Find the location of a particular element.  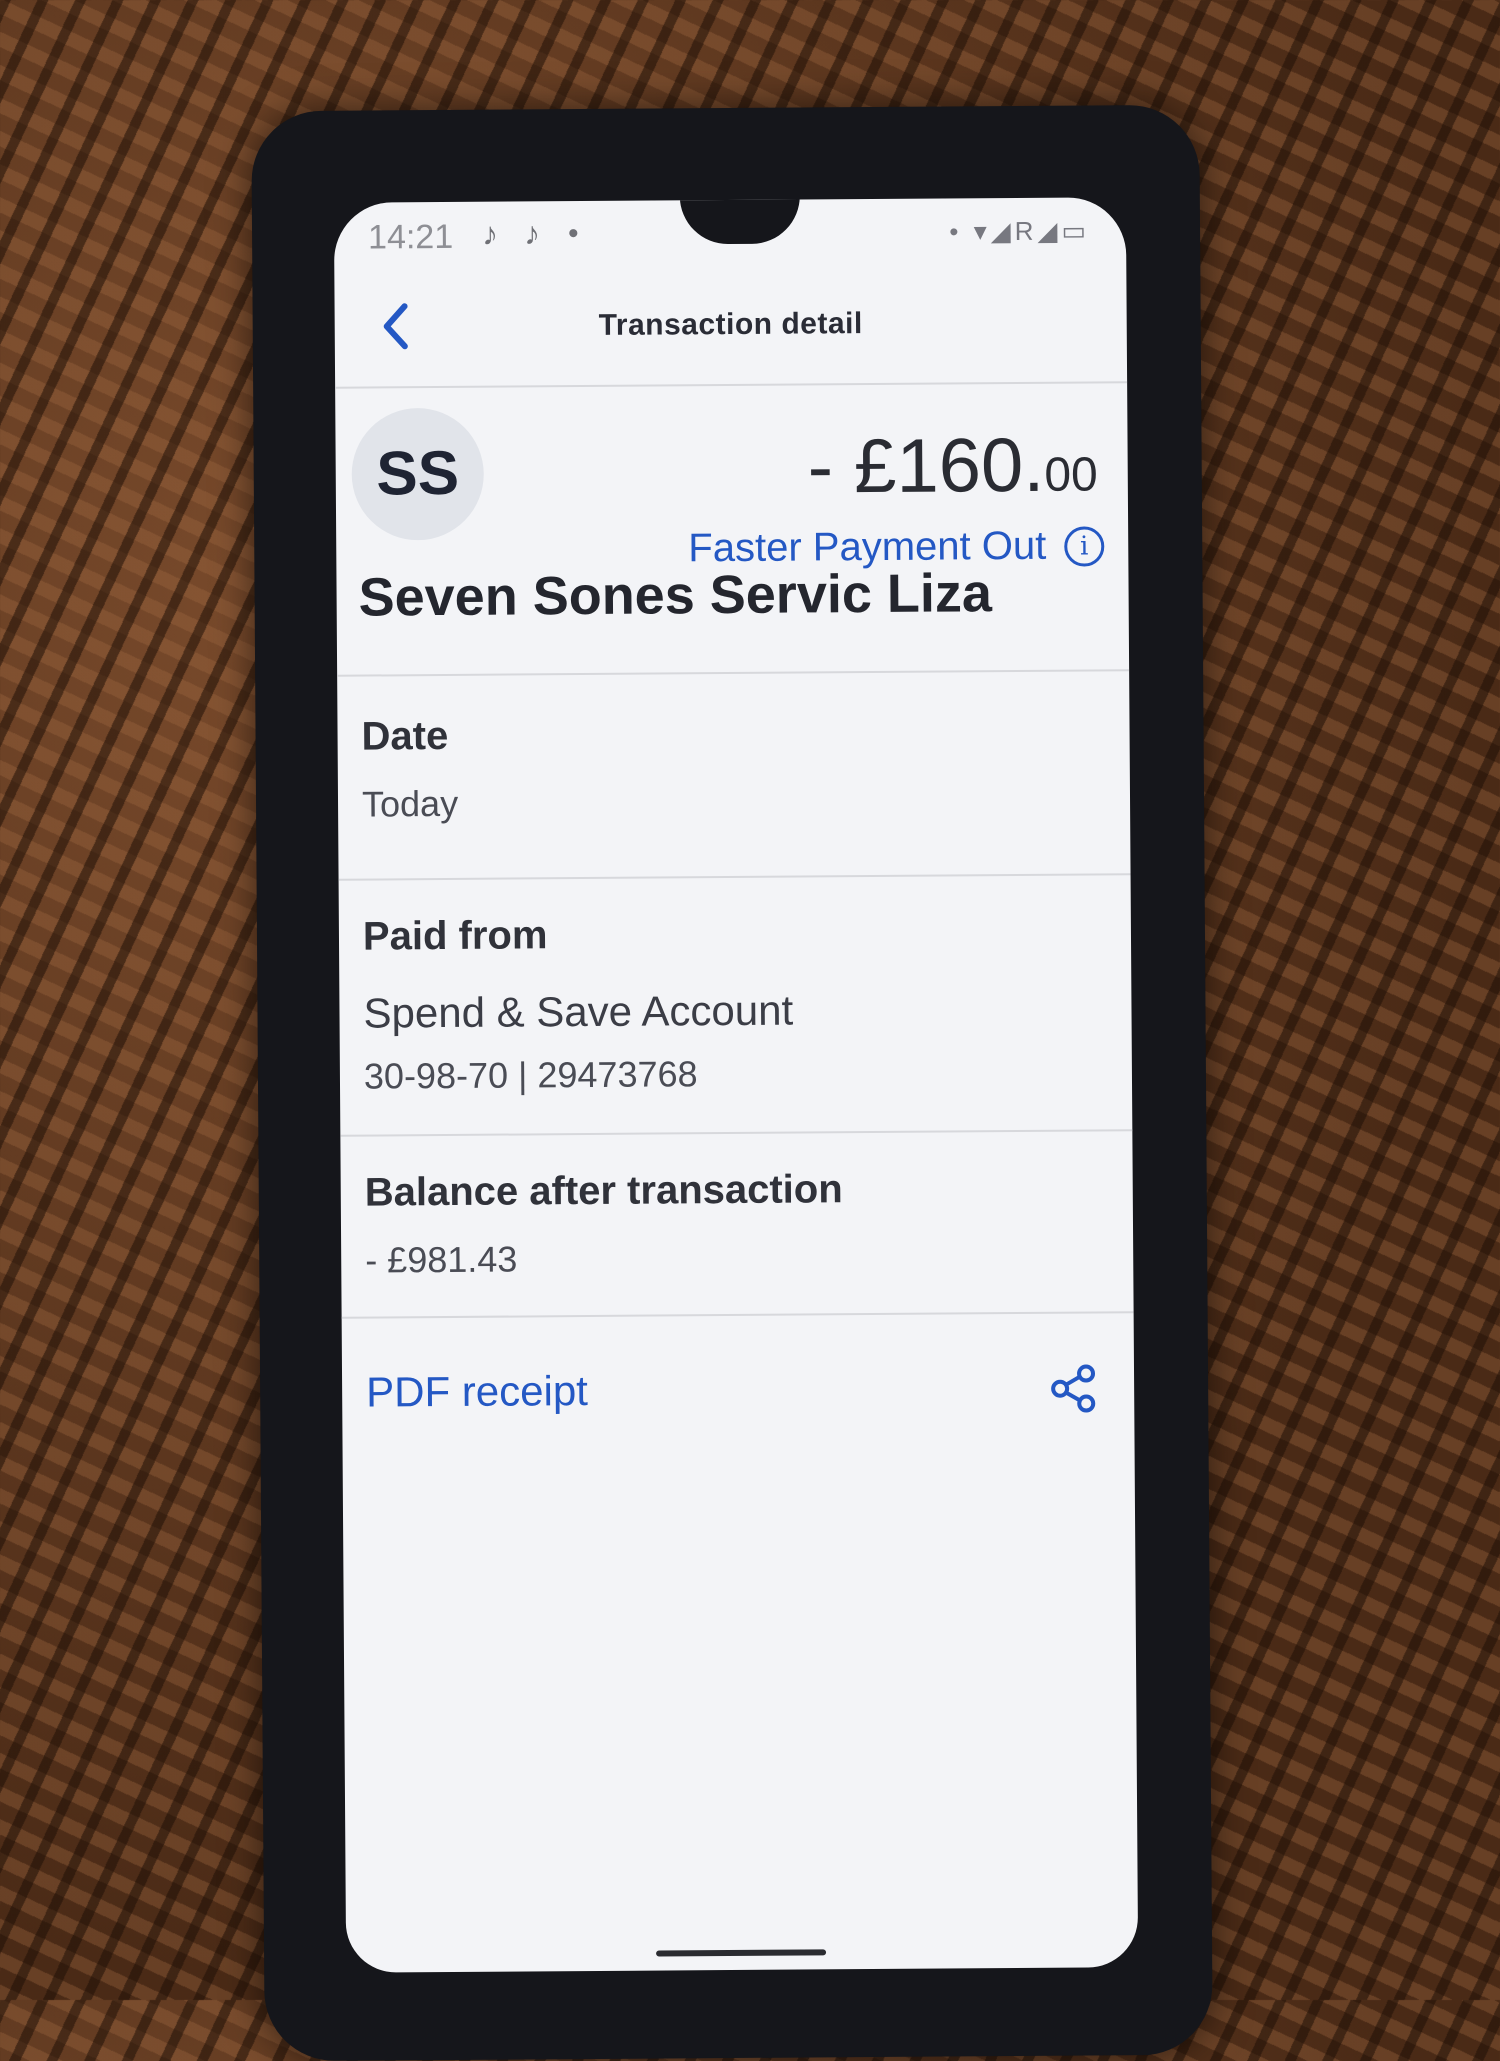

status-bar: 14:21 ♪ ♪ • • ▾◢R◢▭ is located at coordinates (730, 236).